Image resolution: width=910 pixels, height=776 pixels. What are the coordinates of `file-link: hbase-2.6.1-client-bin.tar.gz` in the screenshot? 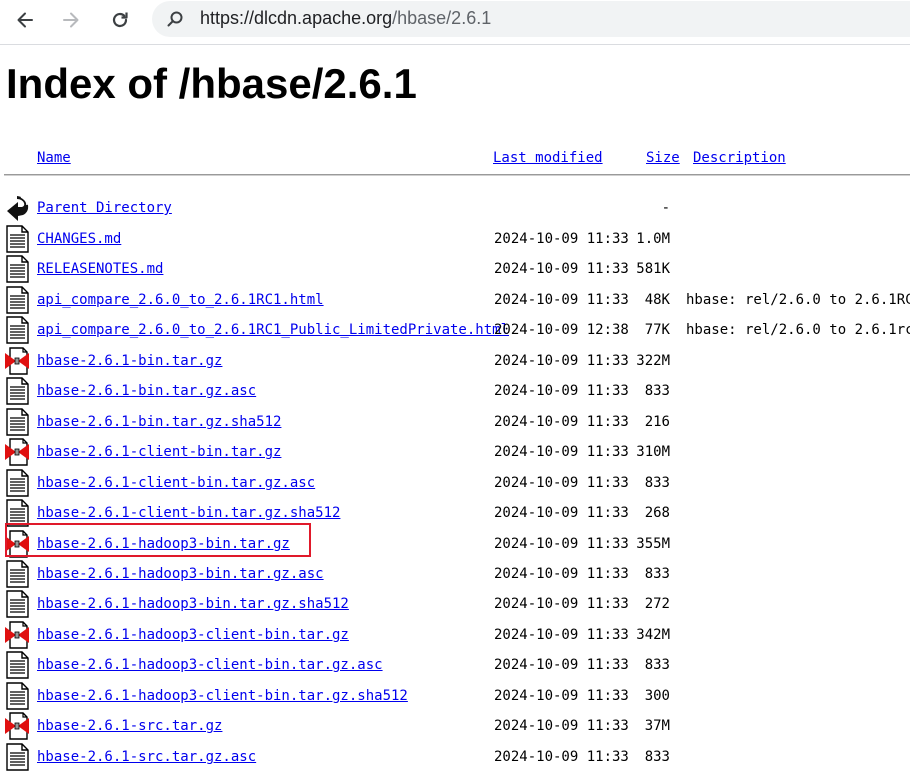 It's located at (159, 452).